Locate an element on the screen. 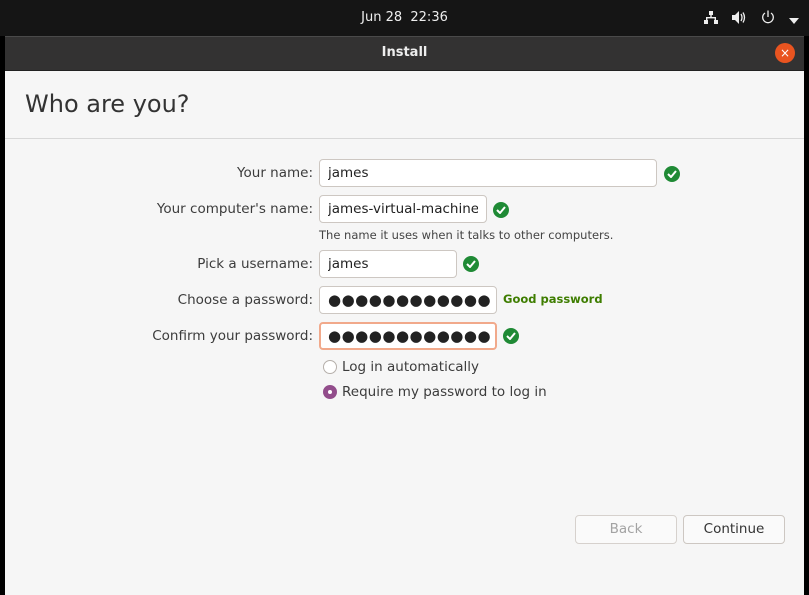 Image resolution: width=809 pixels, height=595 pixels. radio-selected-icon is located at coordinates (330, 392).